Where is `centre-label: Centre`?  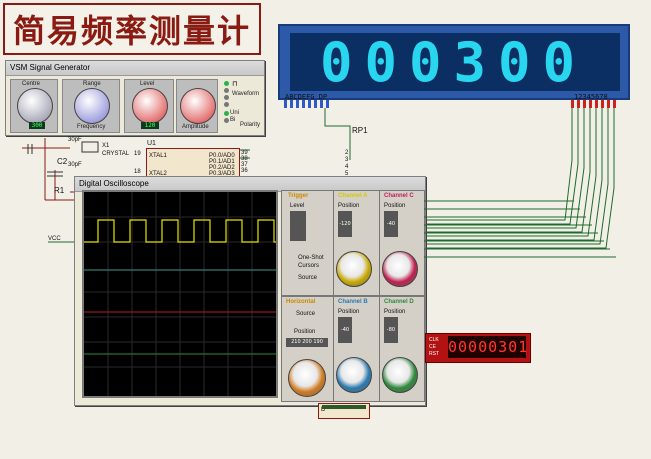
centre-label: Centre is located at coordinates (31, 84).